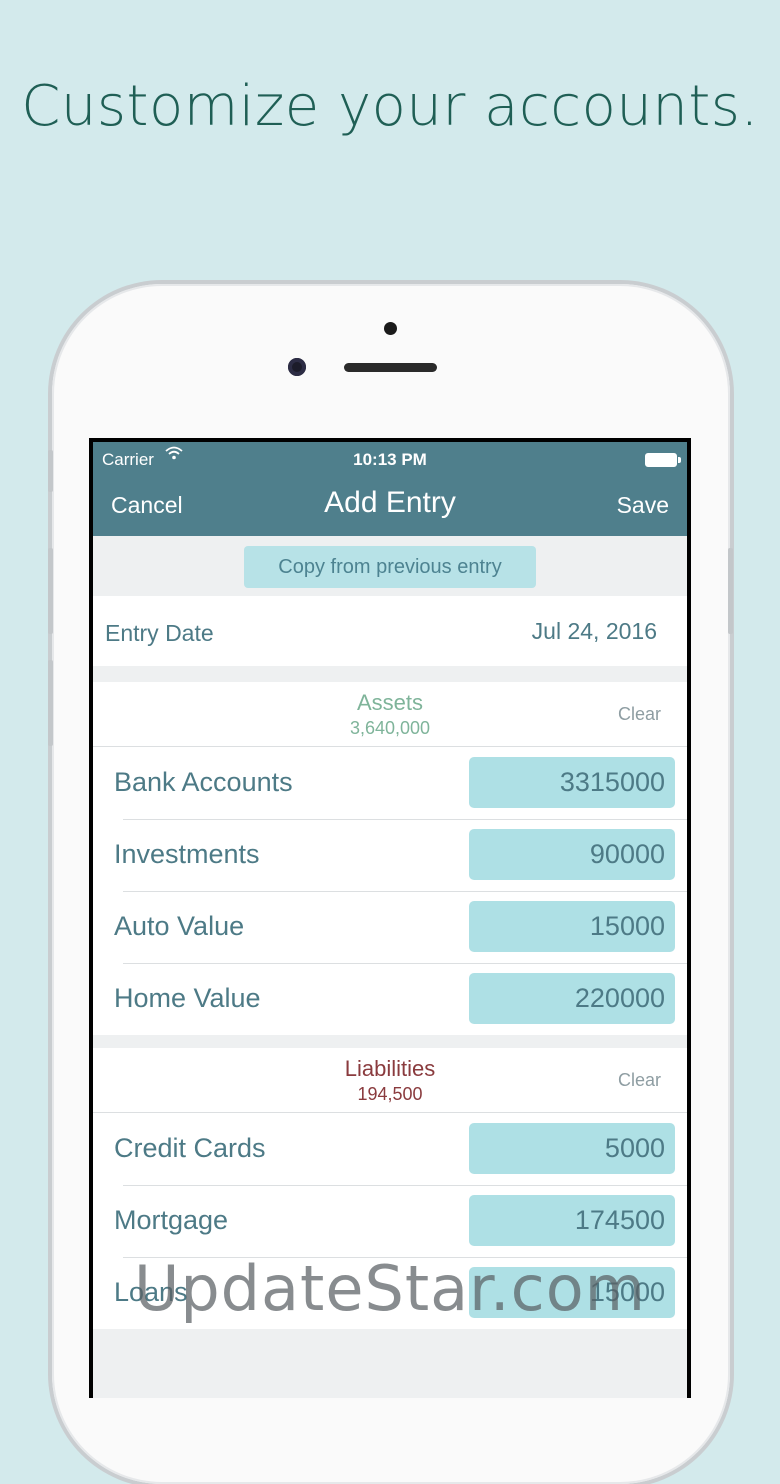 This screenshot has height=1484, width=780. Describe the element at coordinates (187, 854) in the screenshot. I see `investments-label: Investments` at that location.